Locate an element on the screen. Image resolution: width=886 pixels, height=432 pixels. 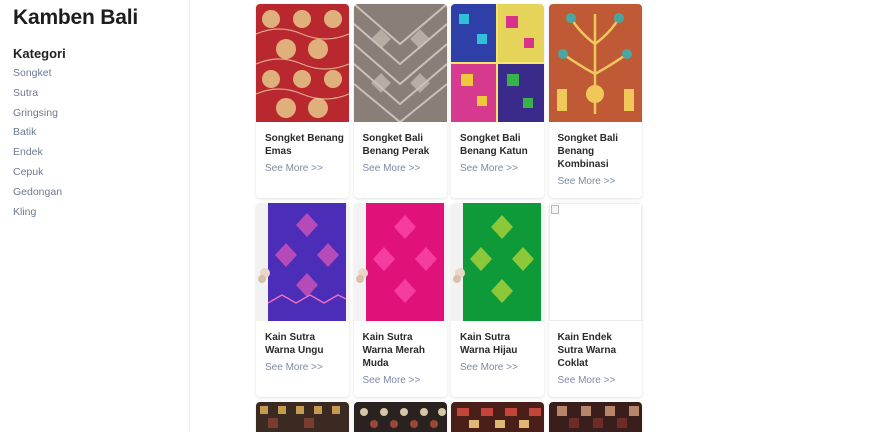
category-item-gringsing: Gringsing is located at coordinates (37, 116).